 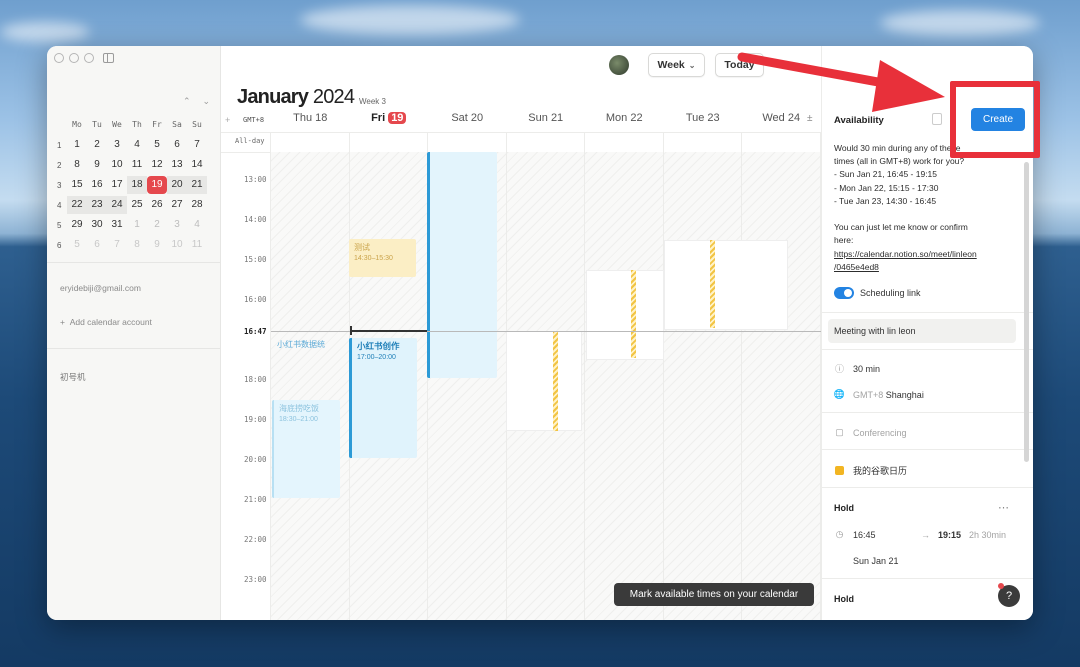 What do you see at coordinates (841, 82) in the screenshot?
I see `annotation-arrow` at bounding box center [841, 82].